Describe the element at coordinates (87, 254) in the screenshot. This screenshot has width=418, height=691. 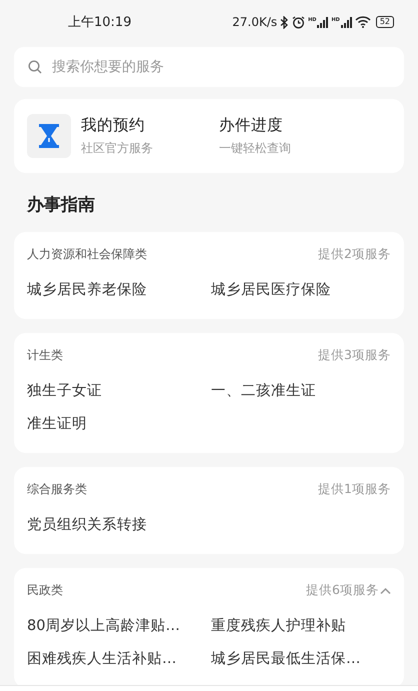
I see `group-name: 人力资源和社会保障类` at that location.